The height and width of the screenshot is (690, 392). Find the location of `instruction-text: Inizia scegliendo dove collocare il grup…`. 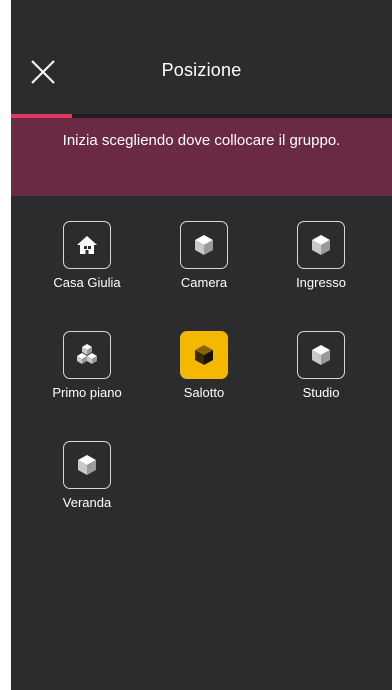

instruction-text: Inizia scegliendo dove collocare il grup… is located at coordinates (201, 140).